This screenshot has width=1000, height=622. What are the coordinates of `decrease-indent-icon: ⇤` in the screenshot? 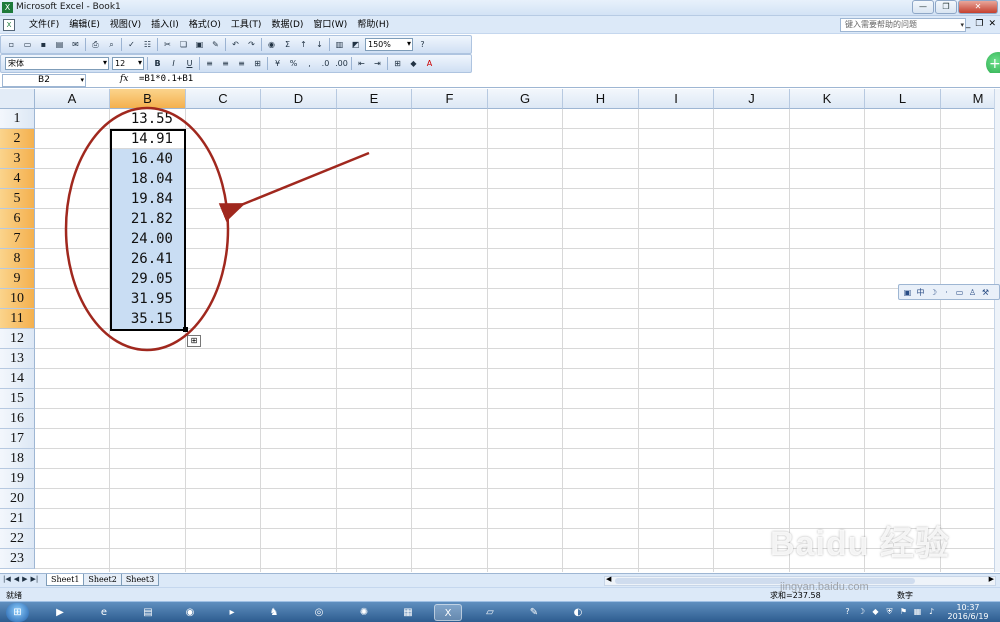 It's located at (361, 63).